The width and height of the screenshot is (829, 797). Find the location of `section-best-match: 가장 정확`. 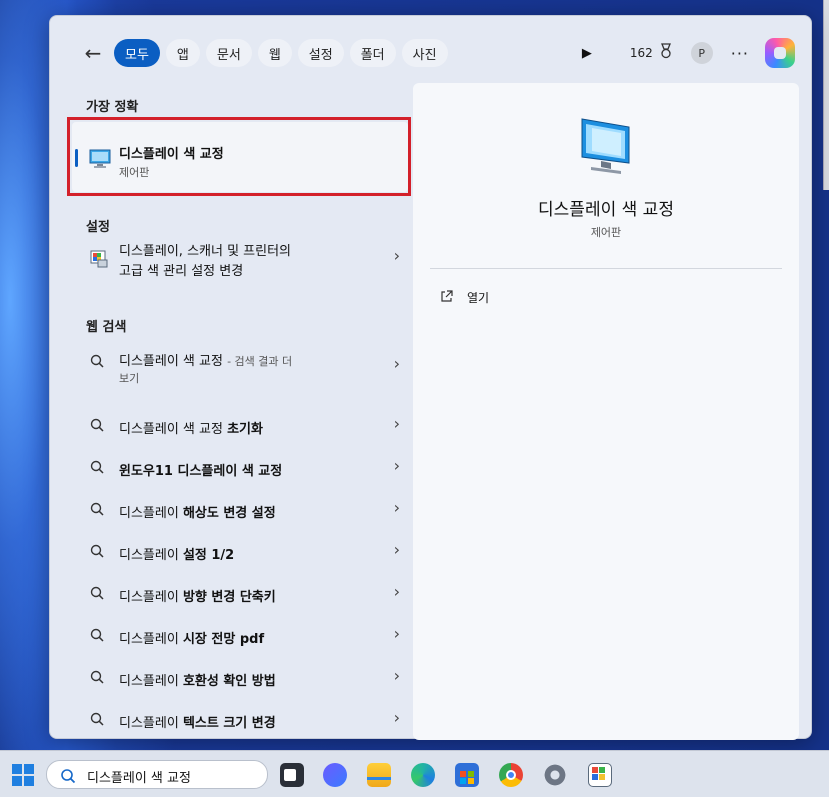

section-best-match: 가장 정확 is located at coordinates (112, 107).